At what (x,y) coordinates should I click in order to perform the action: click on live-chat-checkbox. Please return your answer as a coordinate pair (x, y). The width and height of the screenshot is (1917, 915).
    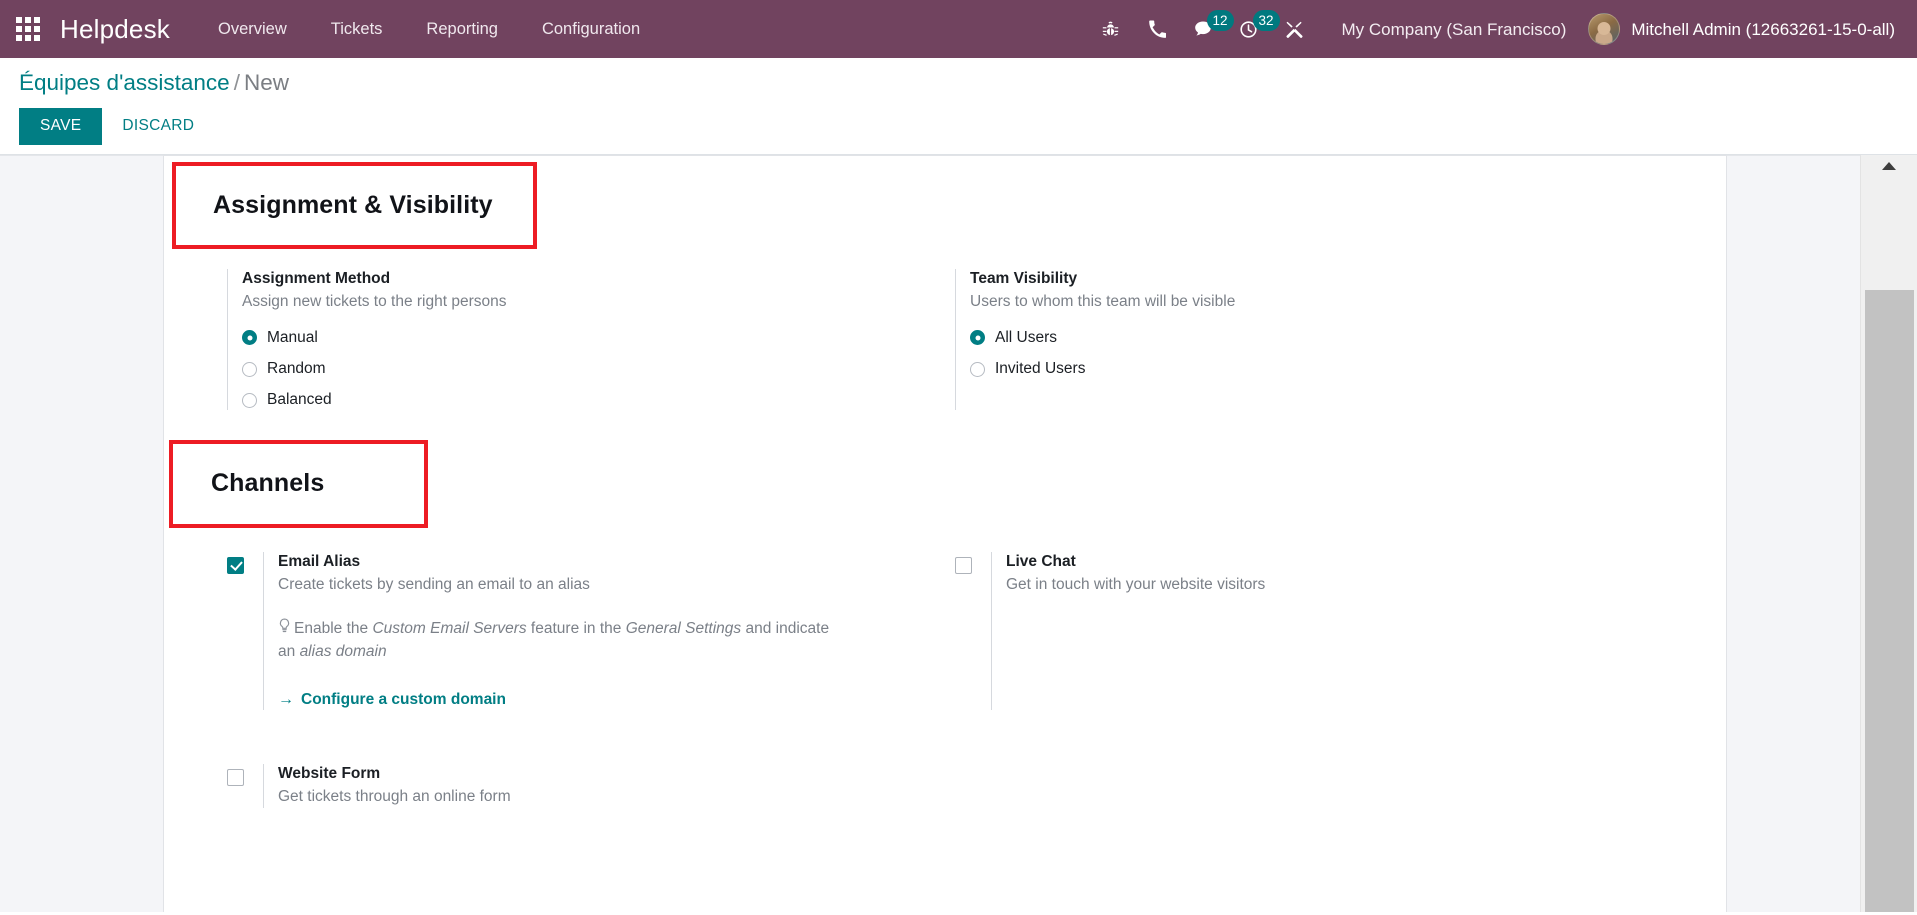
    Looking at the image, I should click on (963, 565).